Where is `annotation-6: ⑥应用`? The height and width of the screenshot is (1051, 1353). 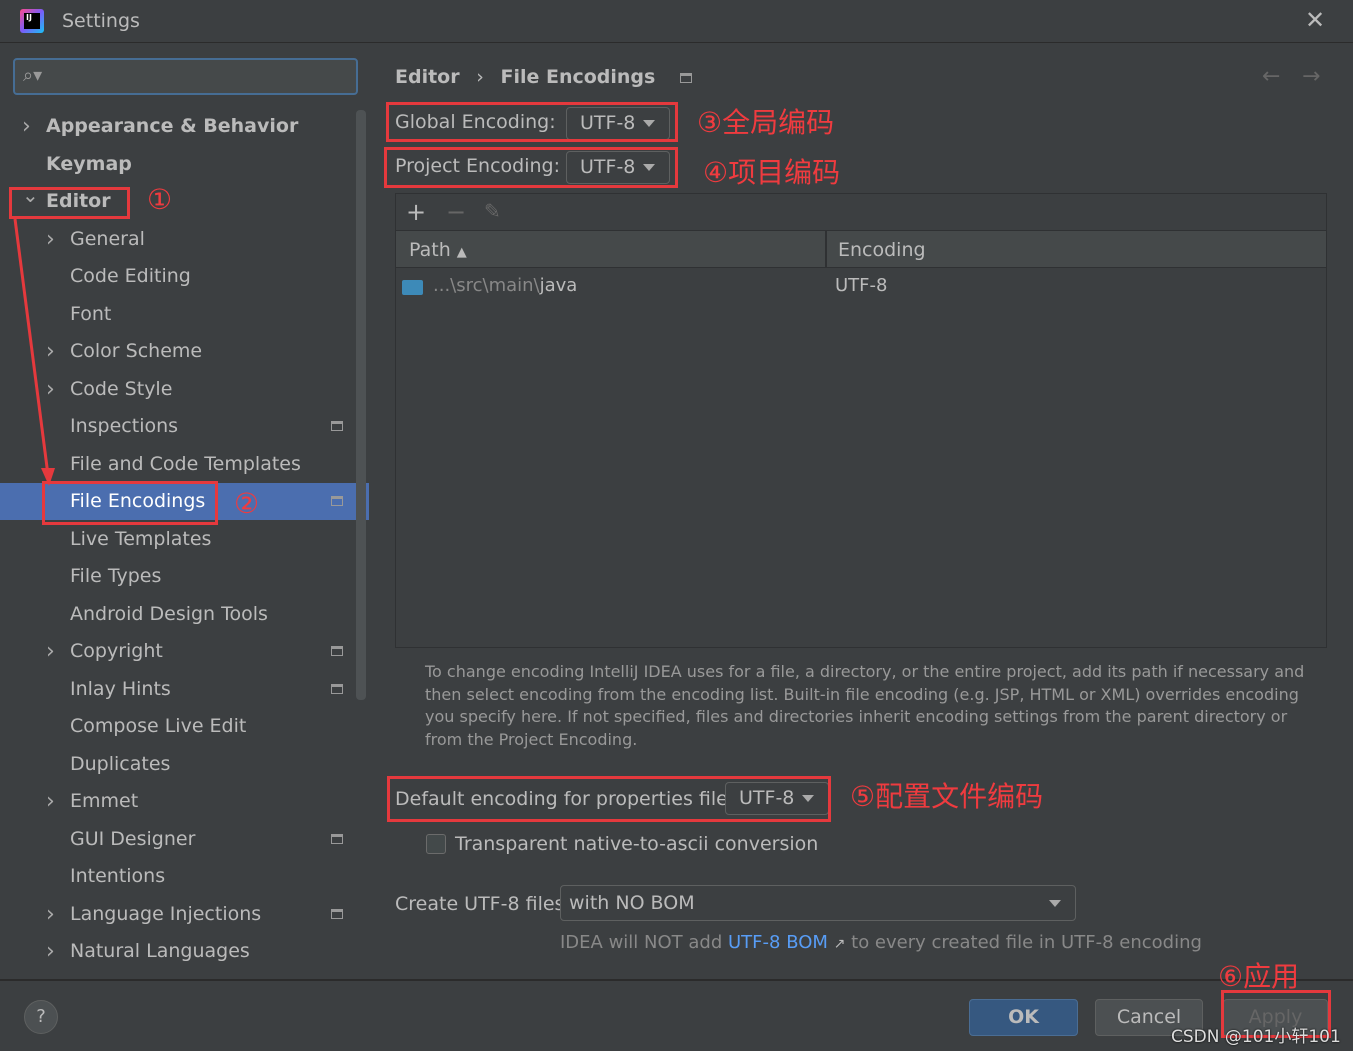 annotation-6: ⑥应用 is located at coordinates (1259, 976).